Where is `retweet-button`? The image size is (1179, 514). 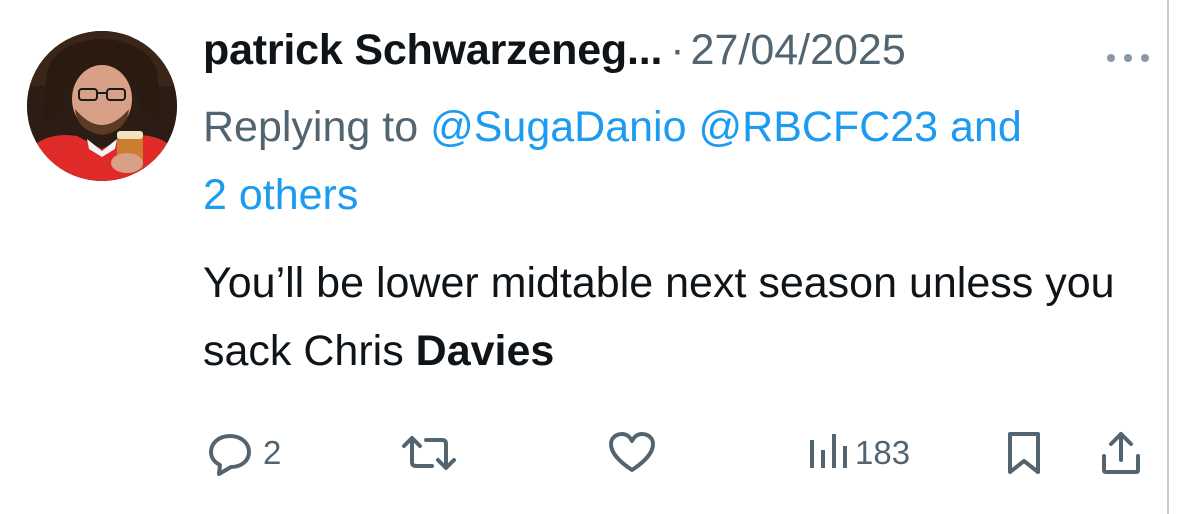 retweet-button is located at coordinates (429, 453).